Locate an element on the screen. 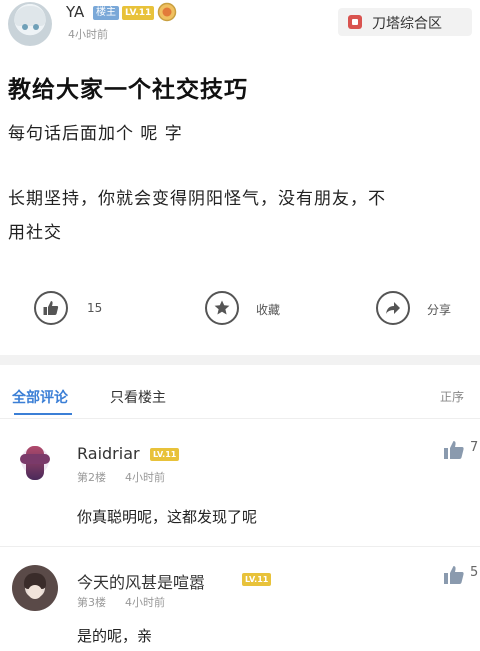 The image size is (480, 651). action-bar: 15 收藏 分享 is located at coordinates (240, 309).